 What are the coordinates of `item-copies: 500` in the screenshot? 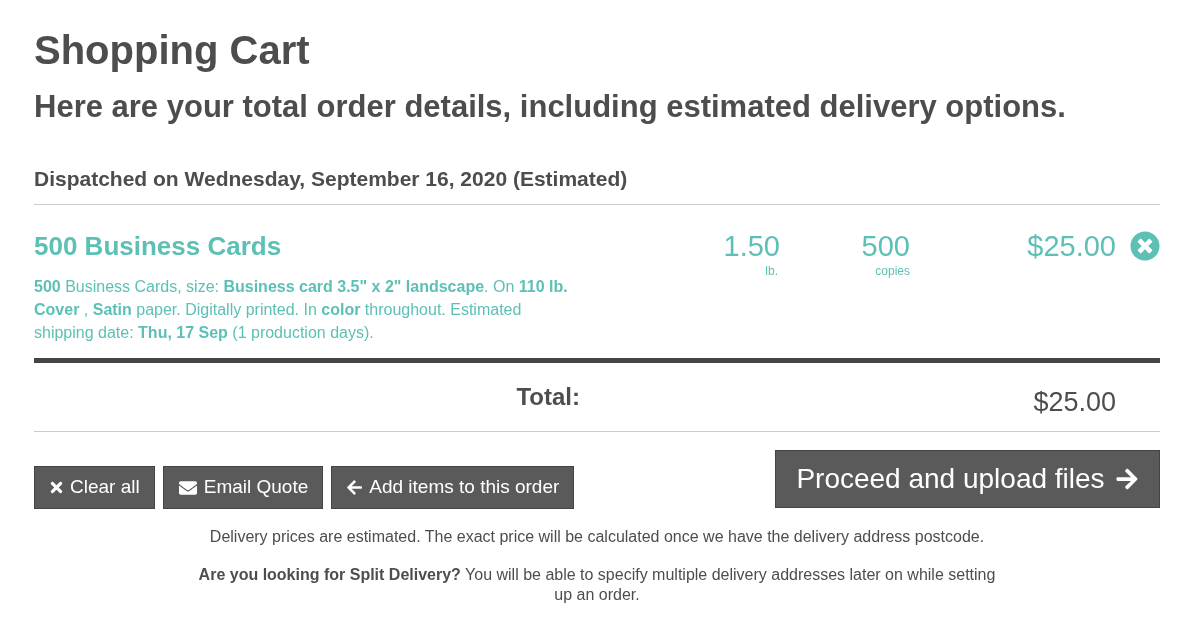 It's located at (885, 246).